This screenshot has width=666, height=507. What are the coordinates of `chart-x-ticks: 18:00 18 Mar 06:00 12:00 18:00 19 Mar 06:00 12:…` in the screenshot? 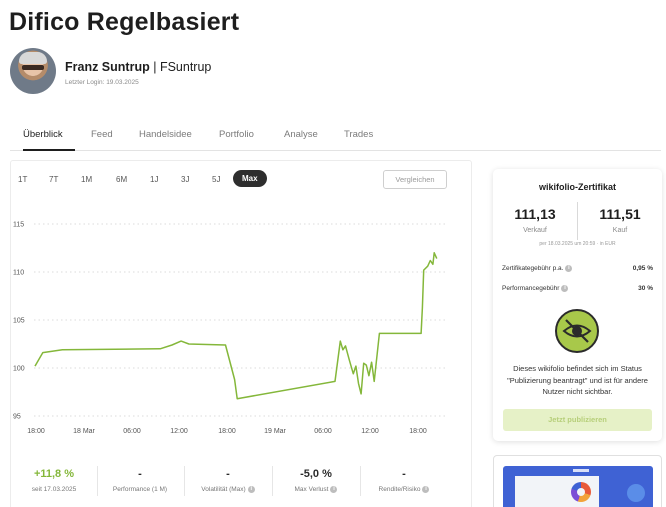 It's located at (227, 431).